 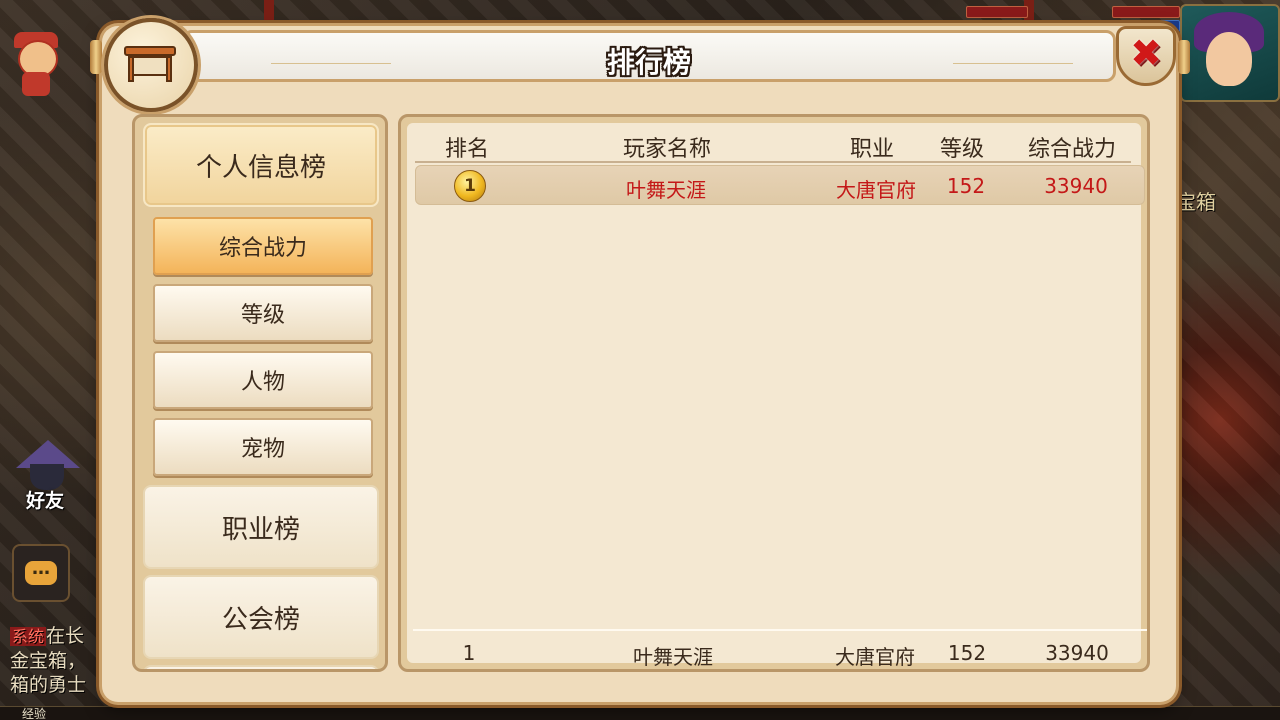 What do you see at coordinates (28, 636) in the screenshot?
I see `system-tag: 系统` at bounding box center [28, 636].